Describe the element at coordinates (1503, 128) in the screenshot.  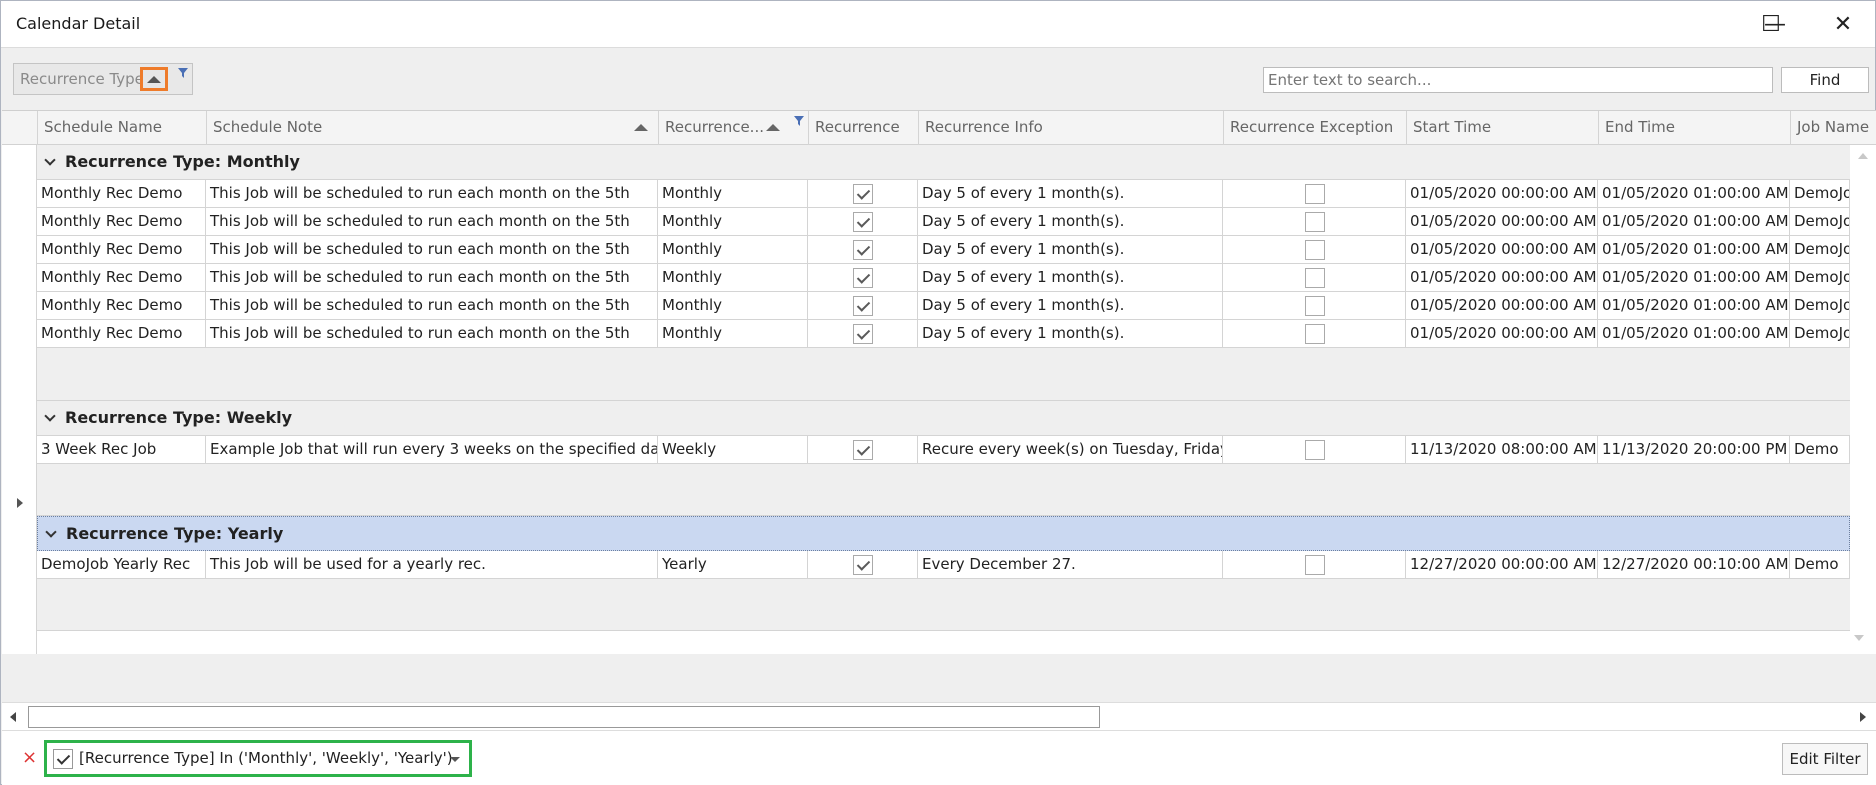
I see `column-header-start-time: Start Time` at that location.